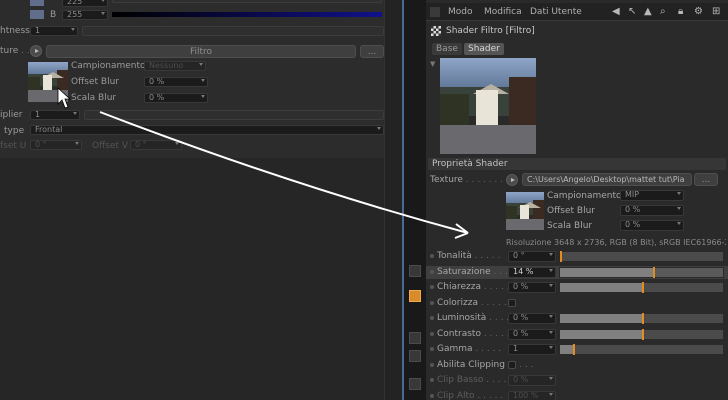  Describe the element at coordinates (233, 31) in the screenshot. I see `brightness-slider` at that location.